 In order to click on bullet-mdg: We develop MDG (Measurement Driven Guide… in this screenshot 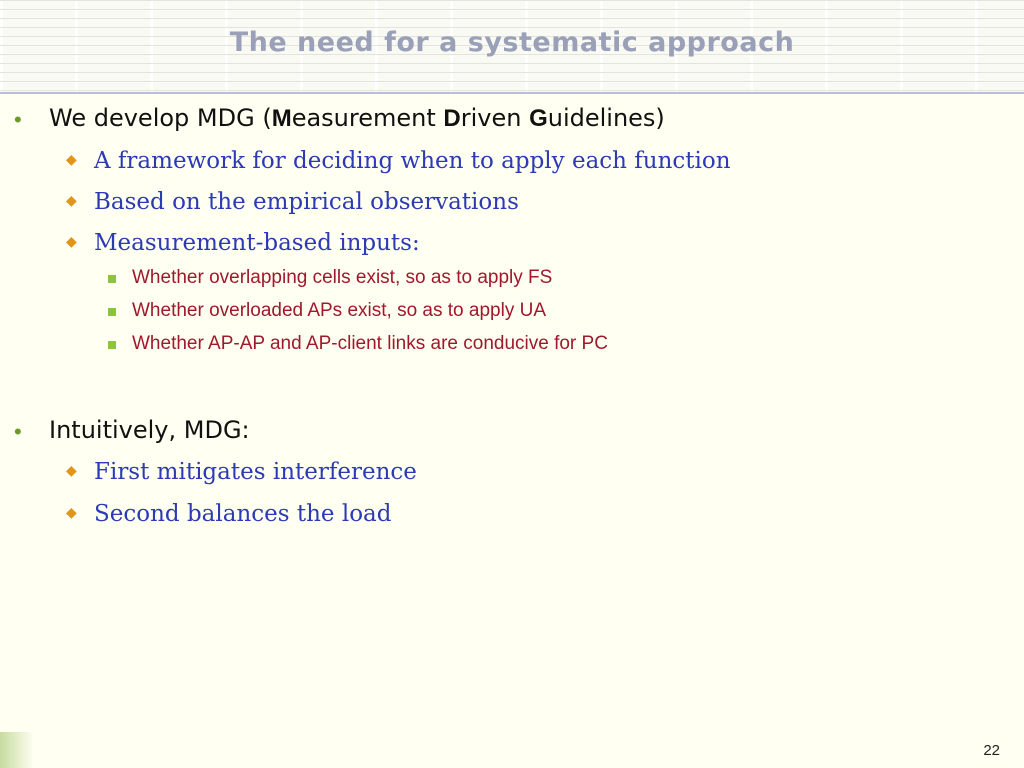, I will do `click(357, 118)`.